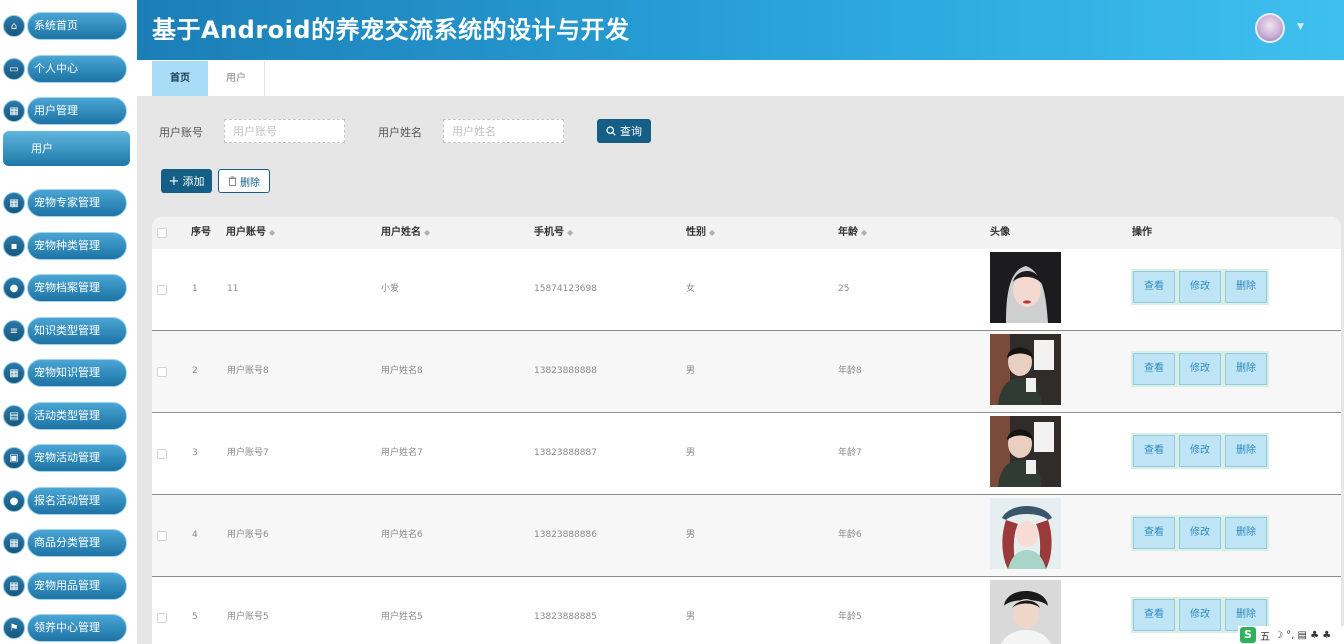 The image size is (1344, 644). What do you see at coordinates (65, 543) in the screenshot?
I see `sidebar-item-product-category: ▦ 商品分类管理` at bounding box center [65, 543].